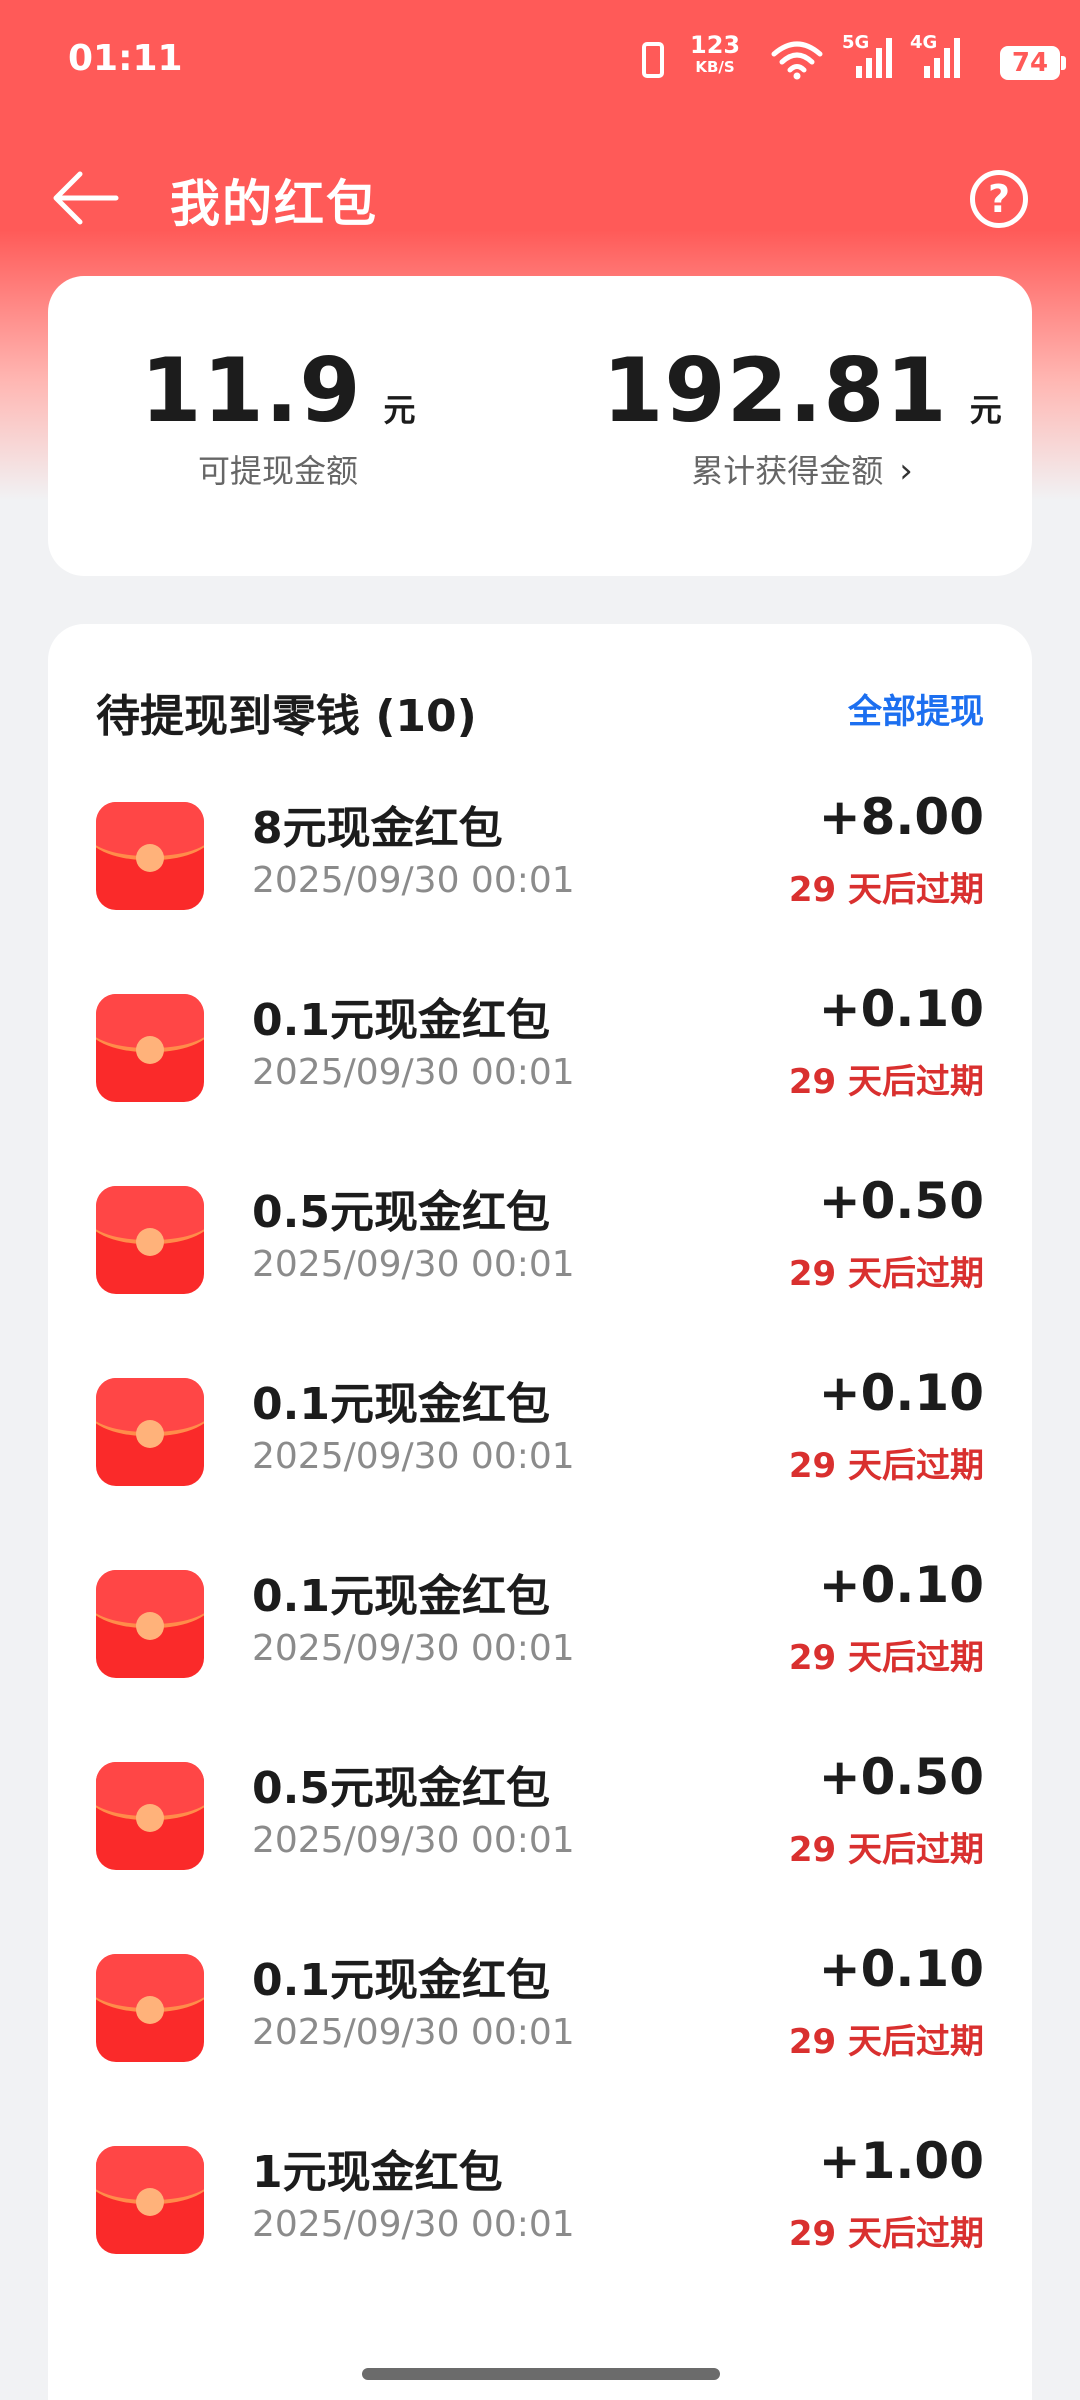 The width and height of the screenshot is (1080, 2400). I want to click on withdrawable-unit: 元, so click(399, 410).